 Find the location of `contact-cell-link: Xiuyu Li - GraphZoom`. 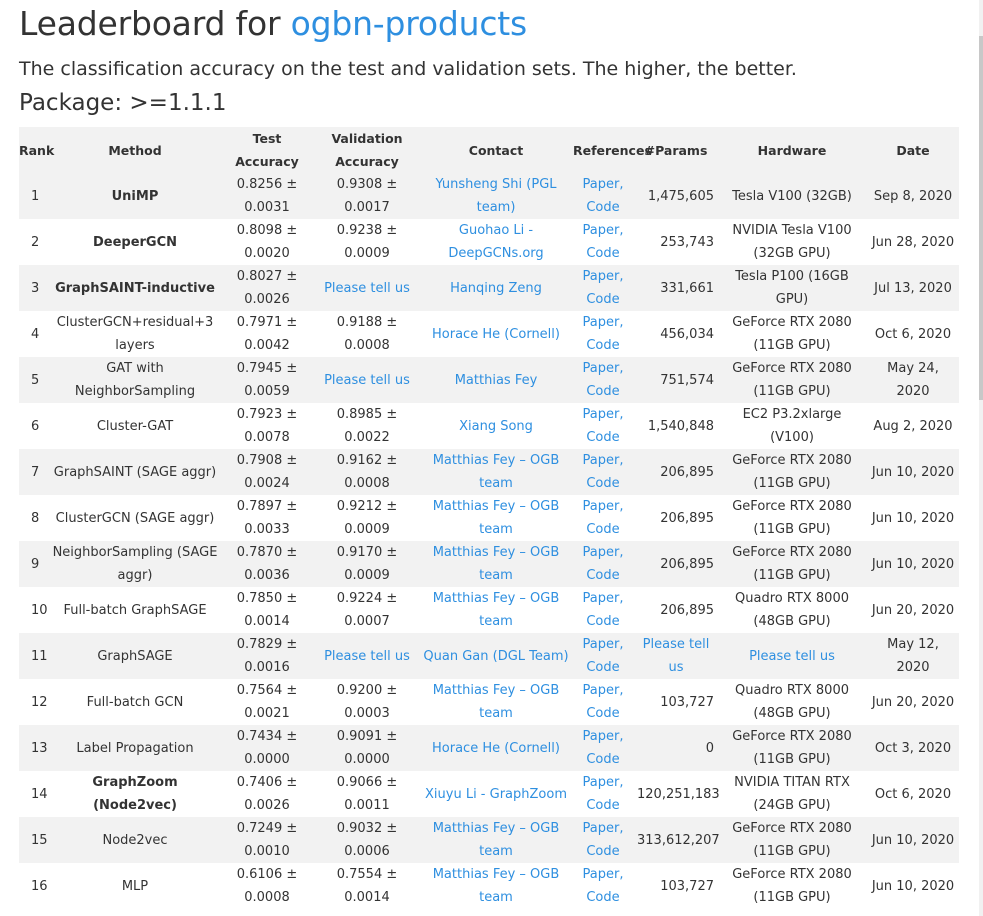

contact-cell-link: Xiuyu Li - GraphZoom is located at coordinates (496, 794).